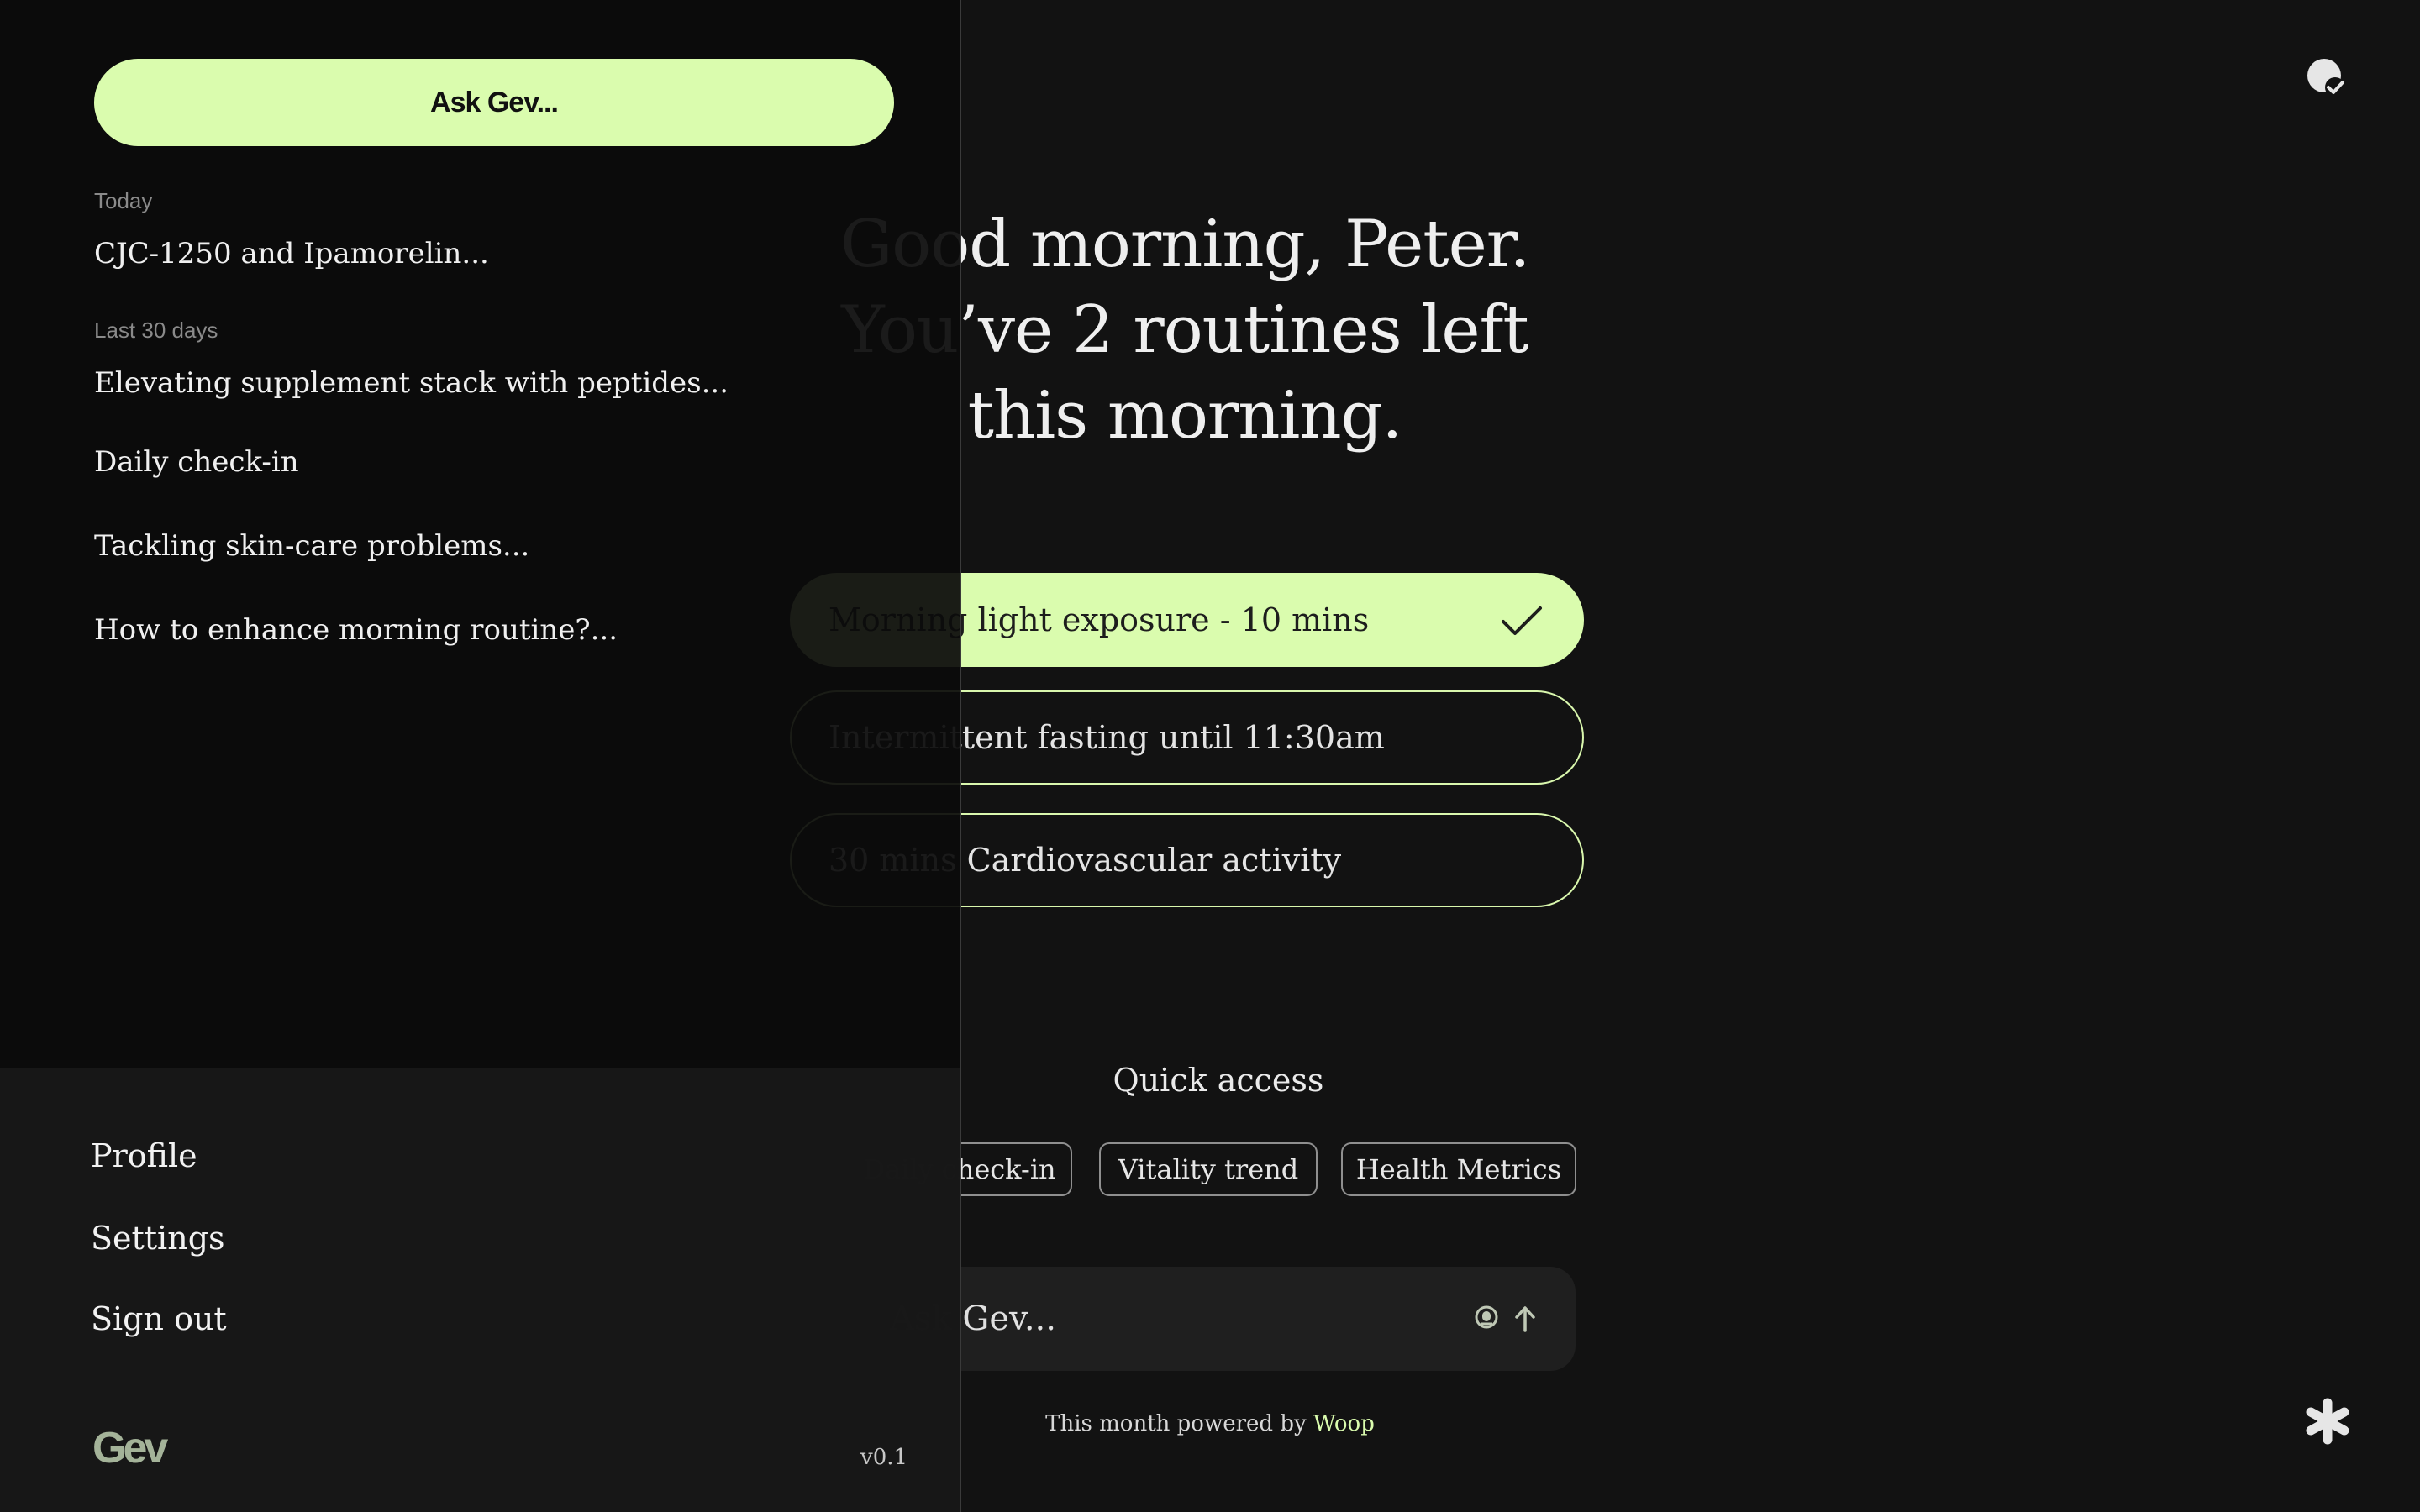 The image size is (2420, 1512). I want to click on check-icon, so click(1522, 620).